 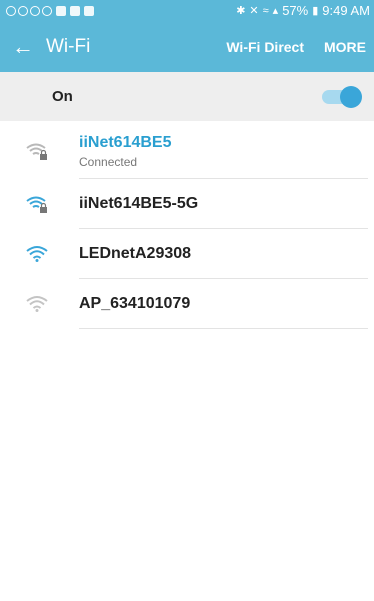 What do you see at coordinates (62, 96) in the screenshot?
I see `wifi-toggle-label: On` at bounding box center [62, 96].